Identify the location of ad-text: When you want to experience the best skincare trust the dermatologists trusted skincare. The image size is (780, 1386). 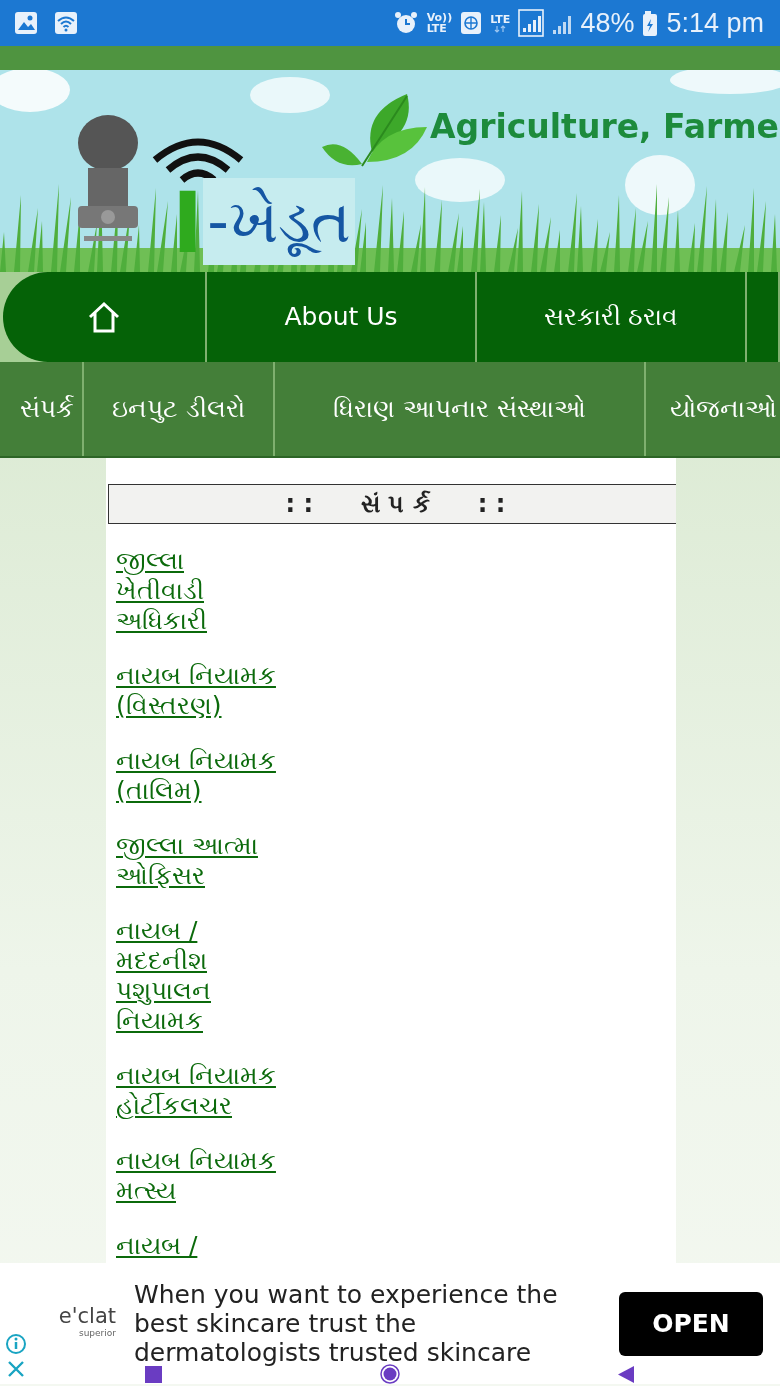
(346, 1323).